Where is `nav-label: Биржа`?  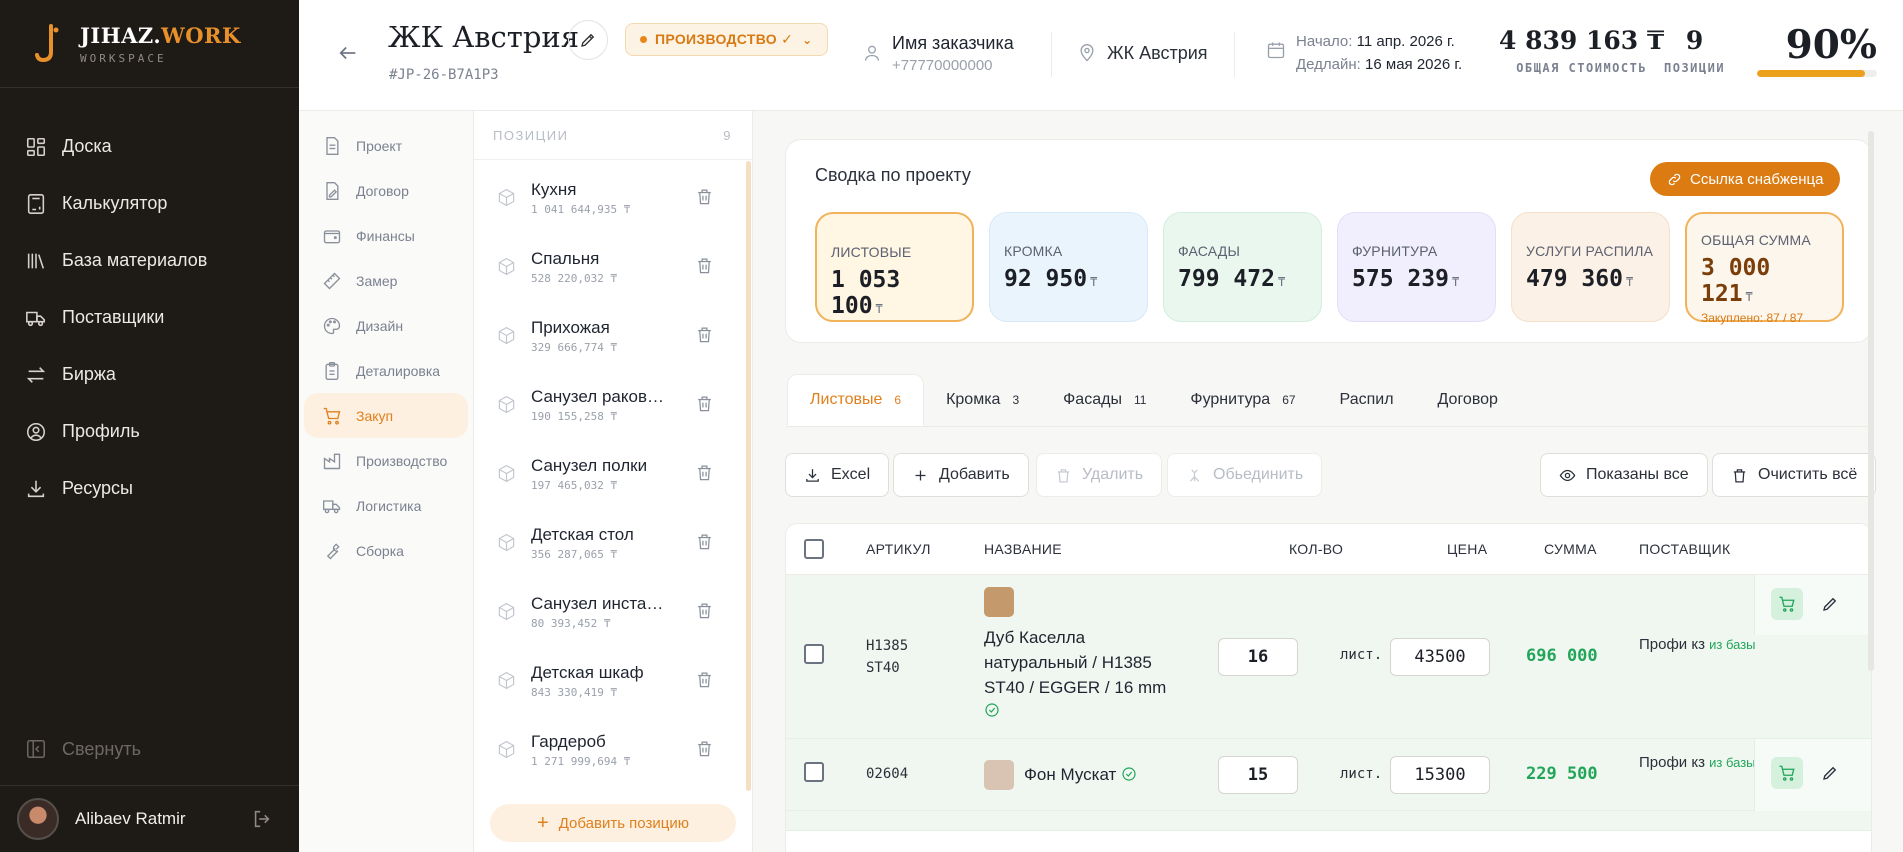
nav-label: Биржа is located at coordinates (89, 374).